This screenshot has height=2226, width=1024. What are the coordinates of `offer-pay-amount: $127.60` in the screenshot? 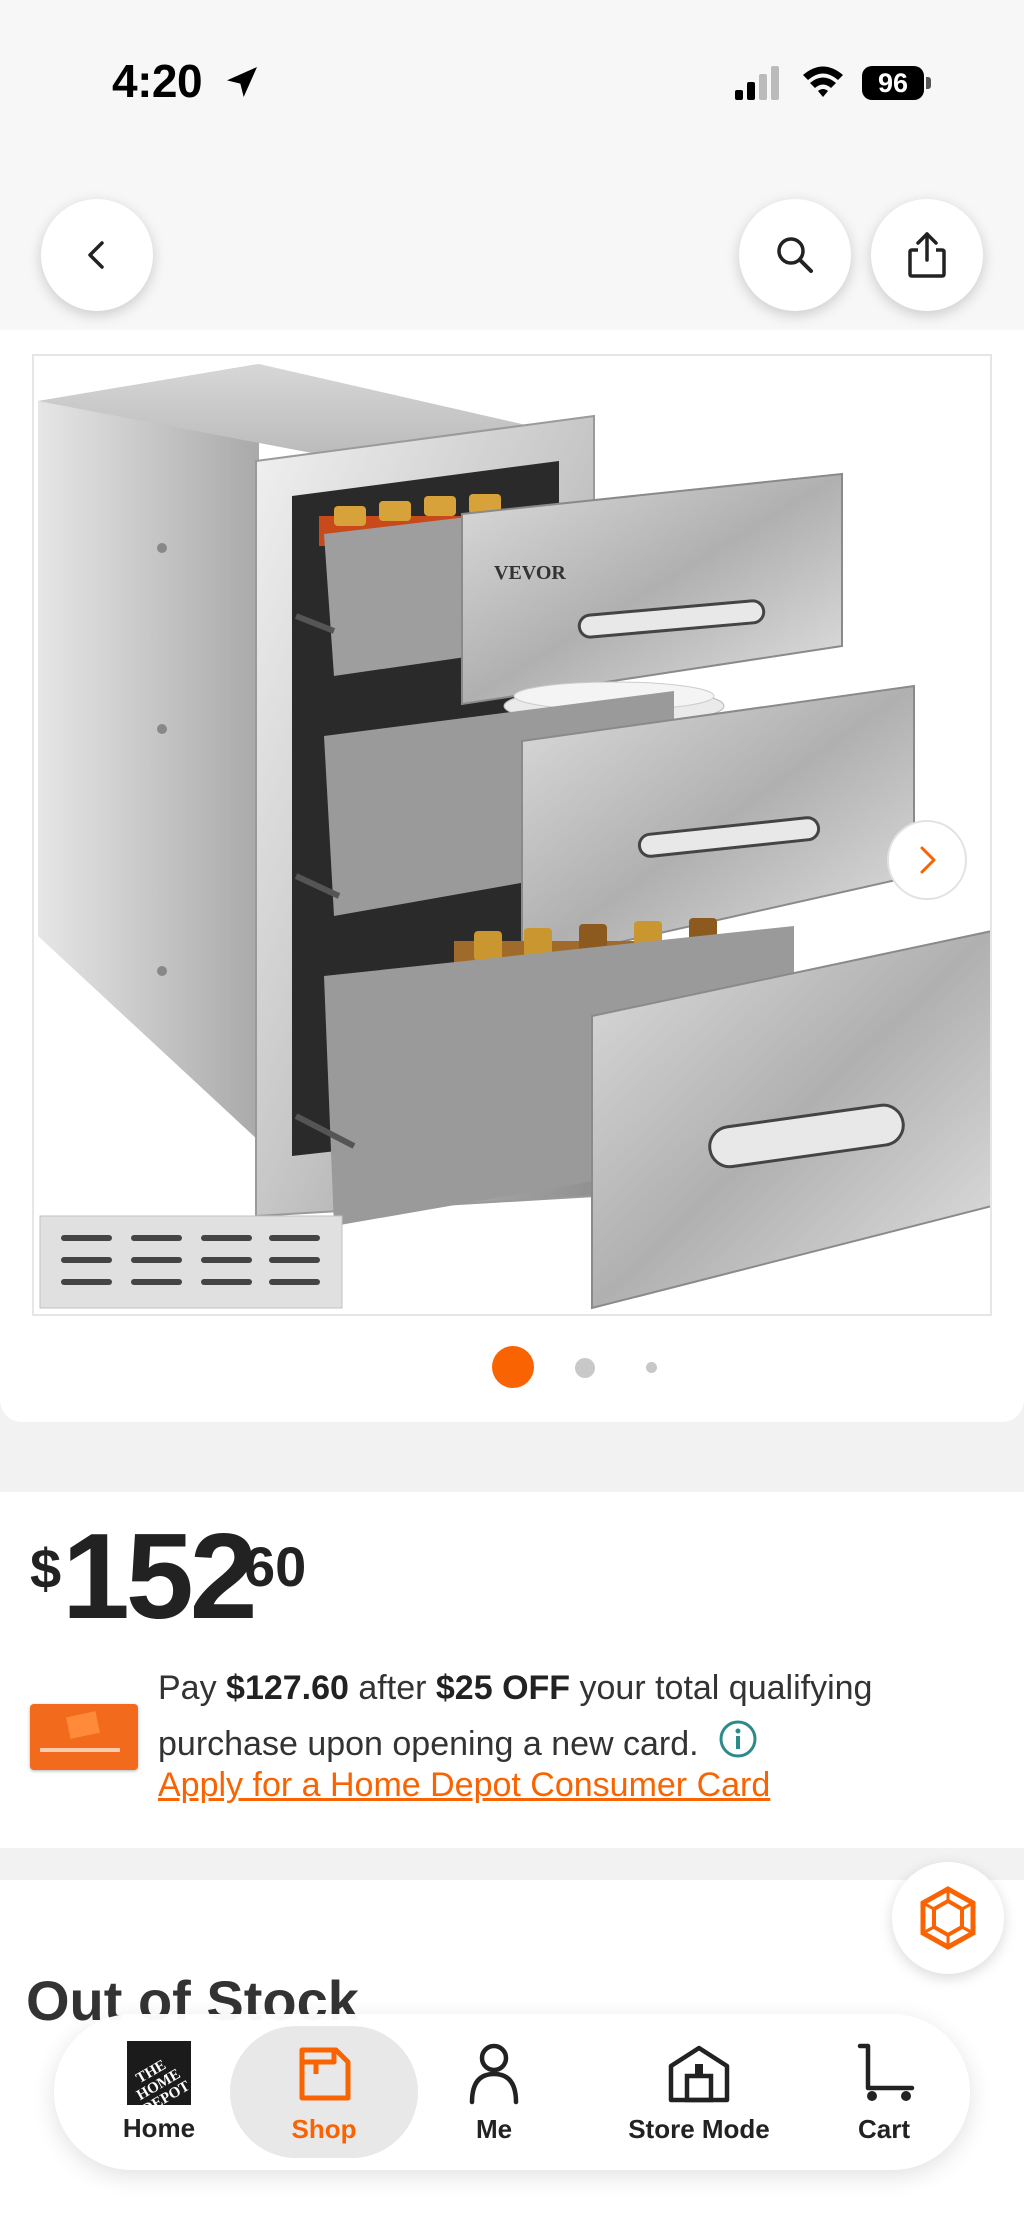 It's located at (287, 1688).